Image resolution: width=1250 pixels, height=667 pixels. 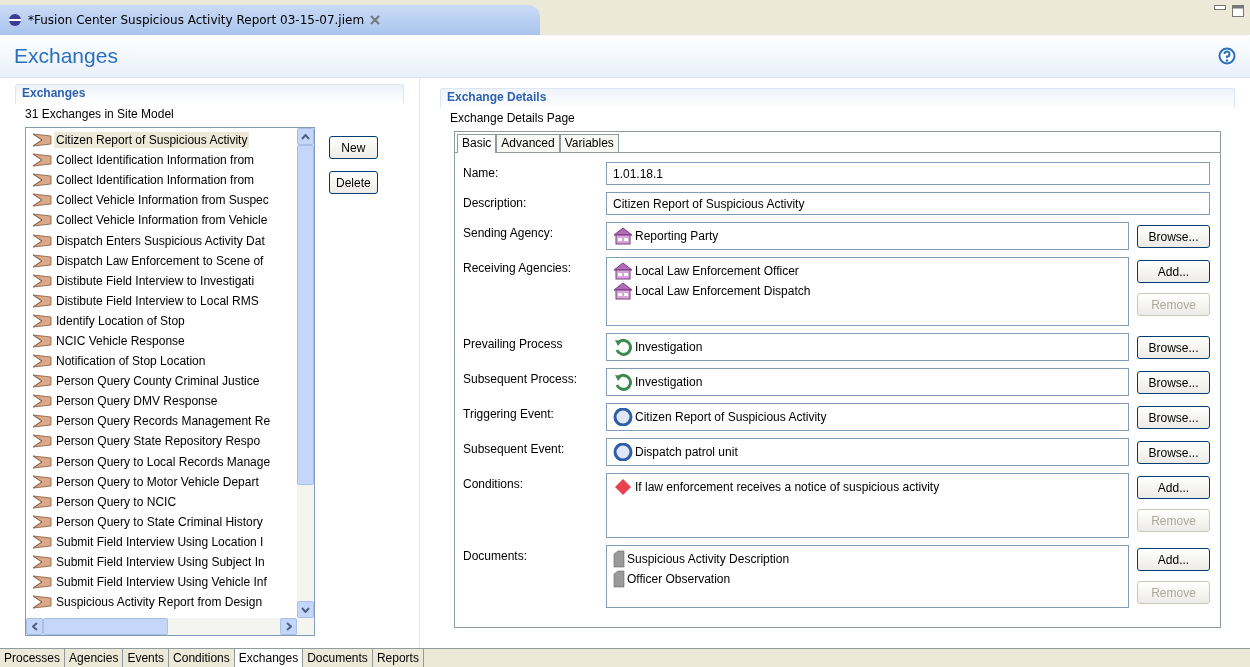 I want to click on exchange-item: Citizen Report of Suspicious Activity, so click(x=152, y=140).